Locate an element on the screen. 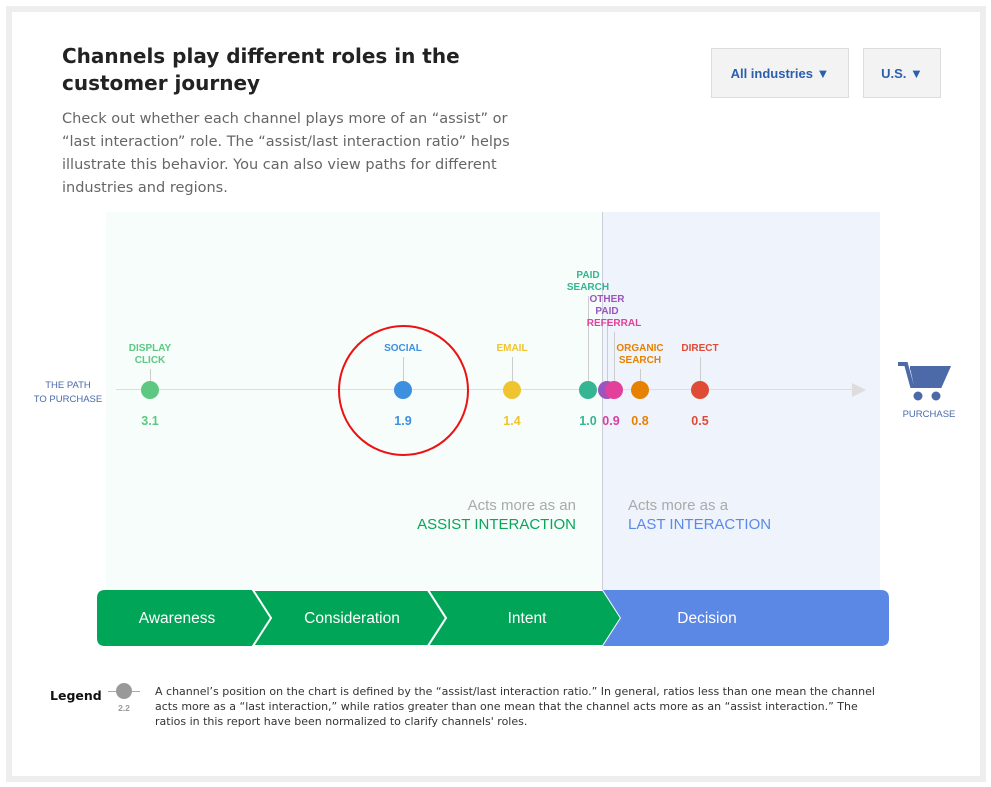 This screenshot has height=787, width=991. stage-label: Intent is located at coordinates (527, 618).